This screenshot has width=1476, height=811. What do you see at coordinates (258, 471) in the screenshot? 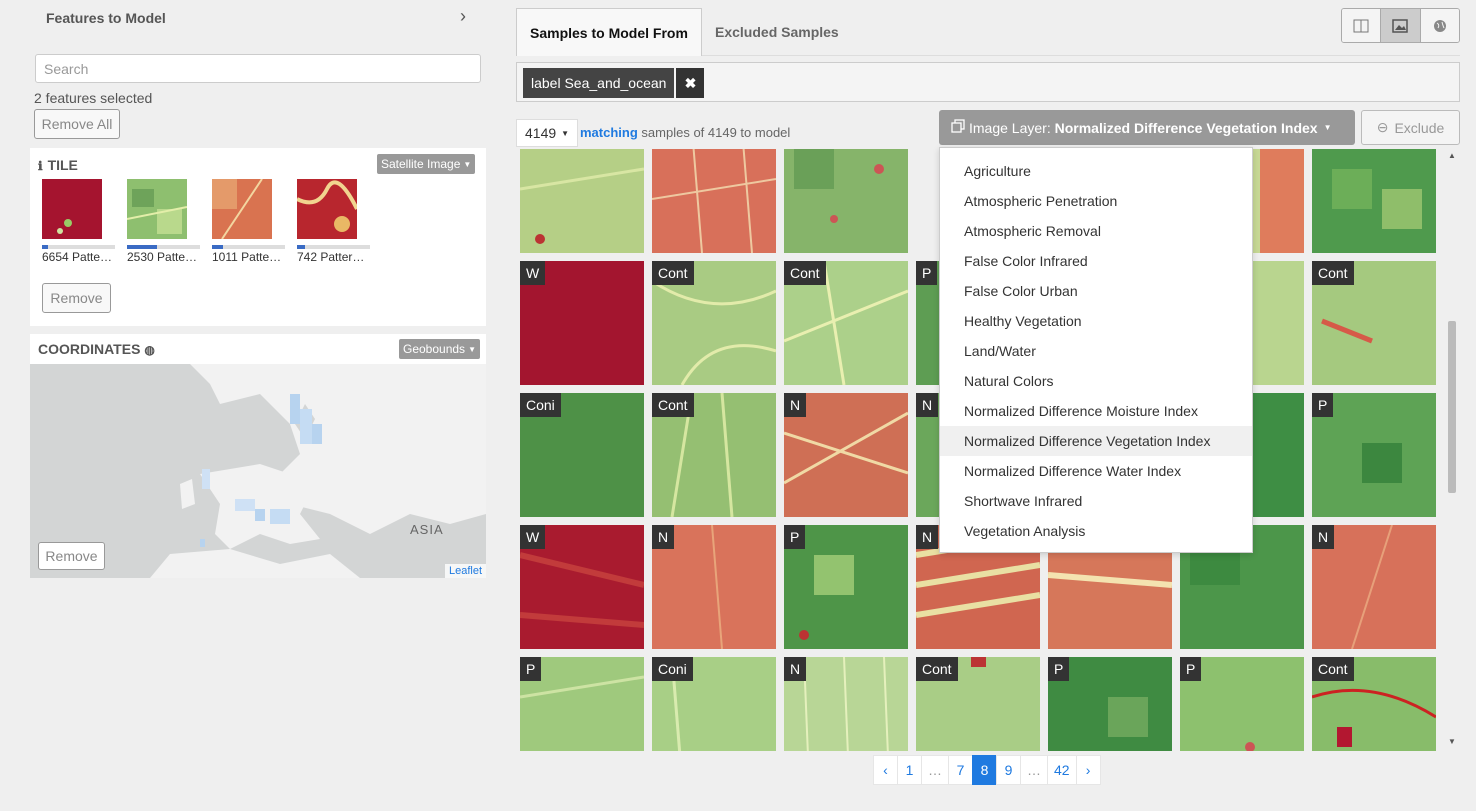
I see `coordinates-map: ASIA Leaflet Remove` at bounding box center [258, 471].